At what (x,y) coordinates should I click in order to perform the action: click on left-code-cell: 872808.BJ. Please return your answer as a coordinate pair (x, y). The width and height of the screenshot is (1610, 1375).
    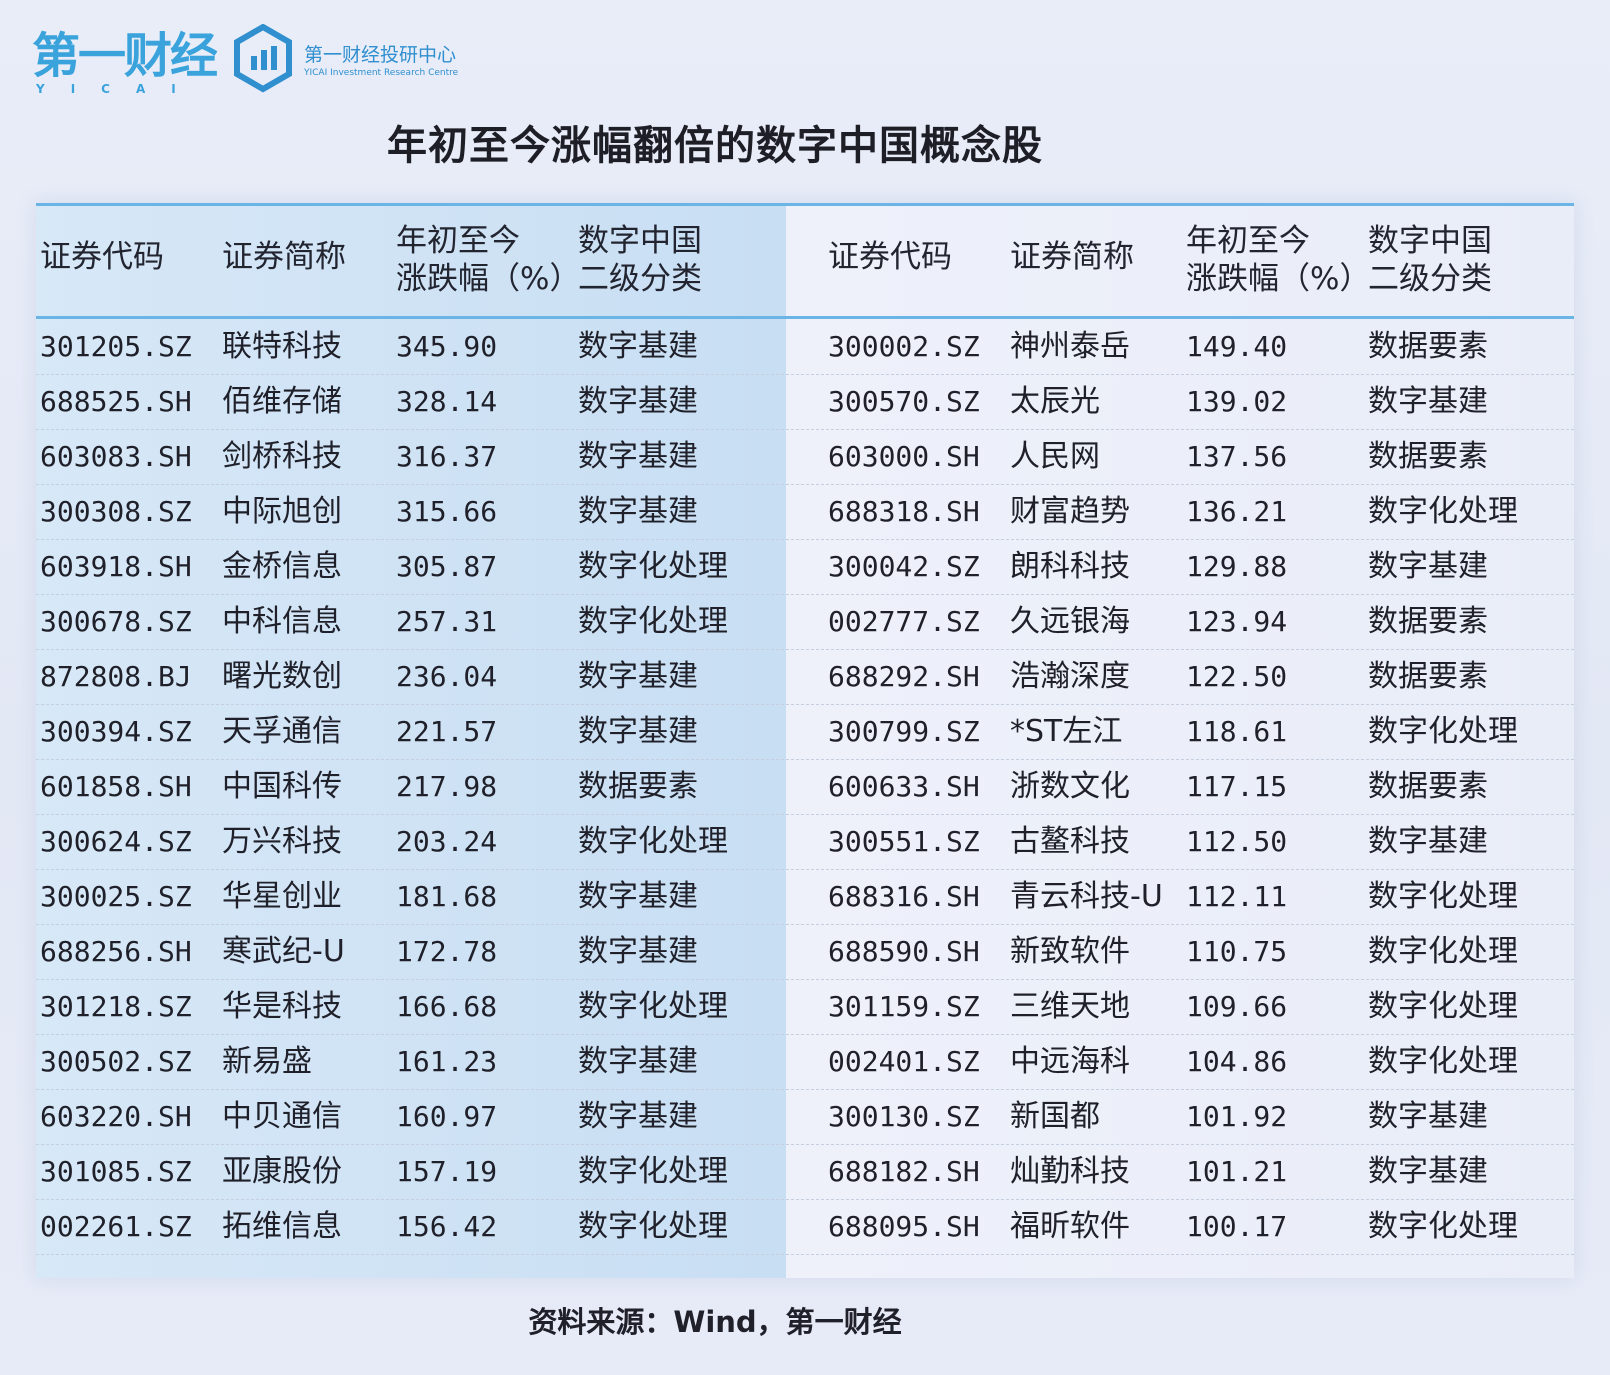
    Looking at the image, I should click on (116, 676).